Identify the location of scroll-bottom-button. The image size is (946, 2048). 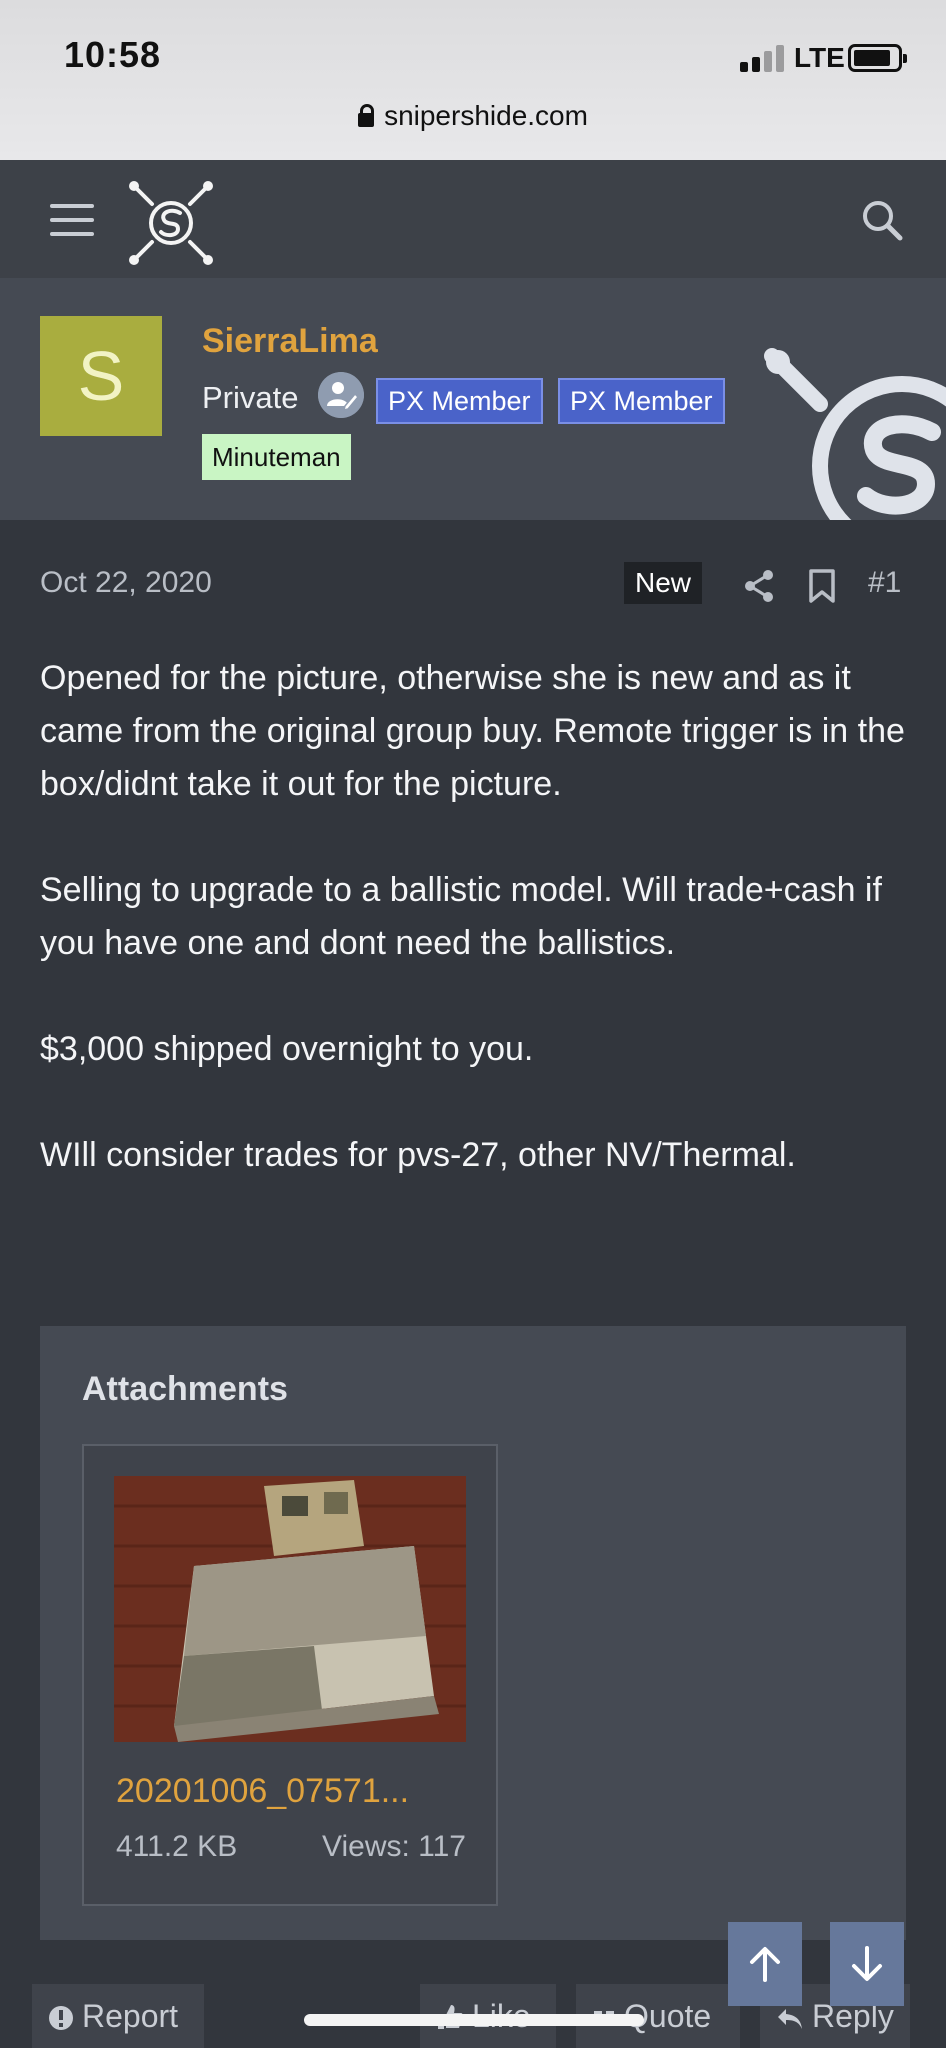
(867, 1964).